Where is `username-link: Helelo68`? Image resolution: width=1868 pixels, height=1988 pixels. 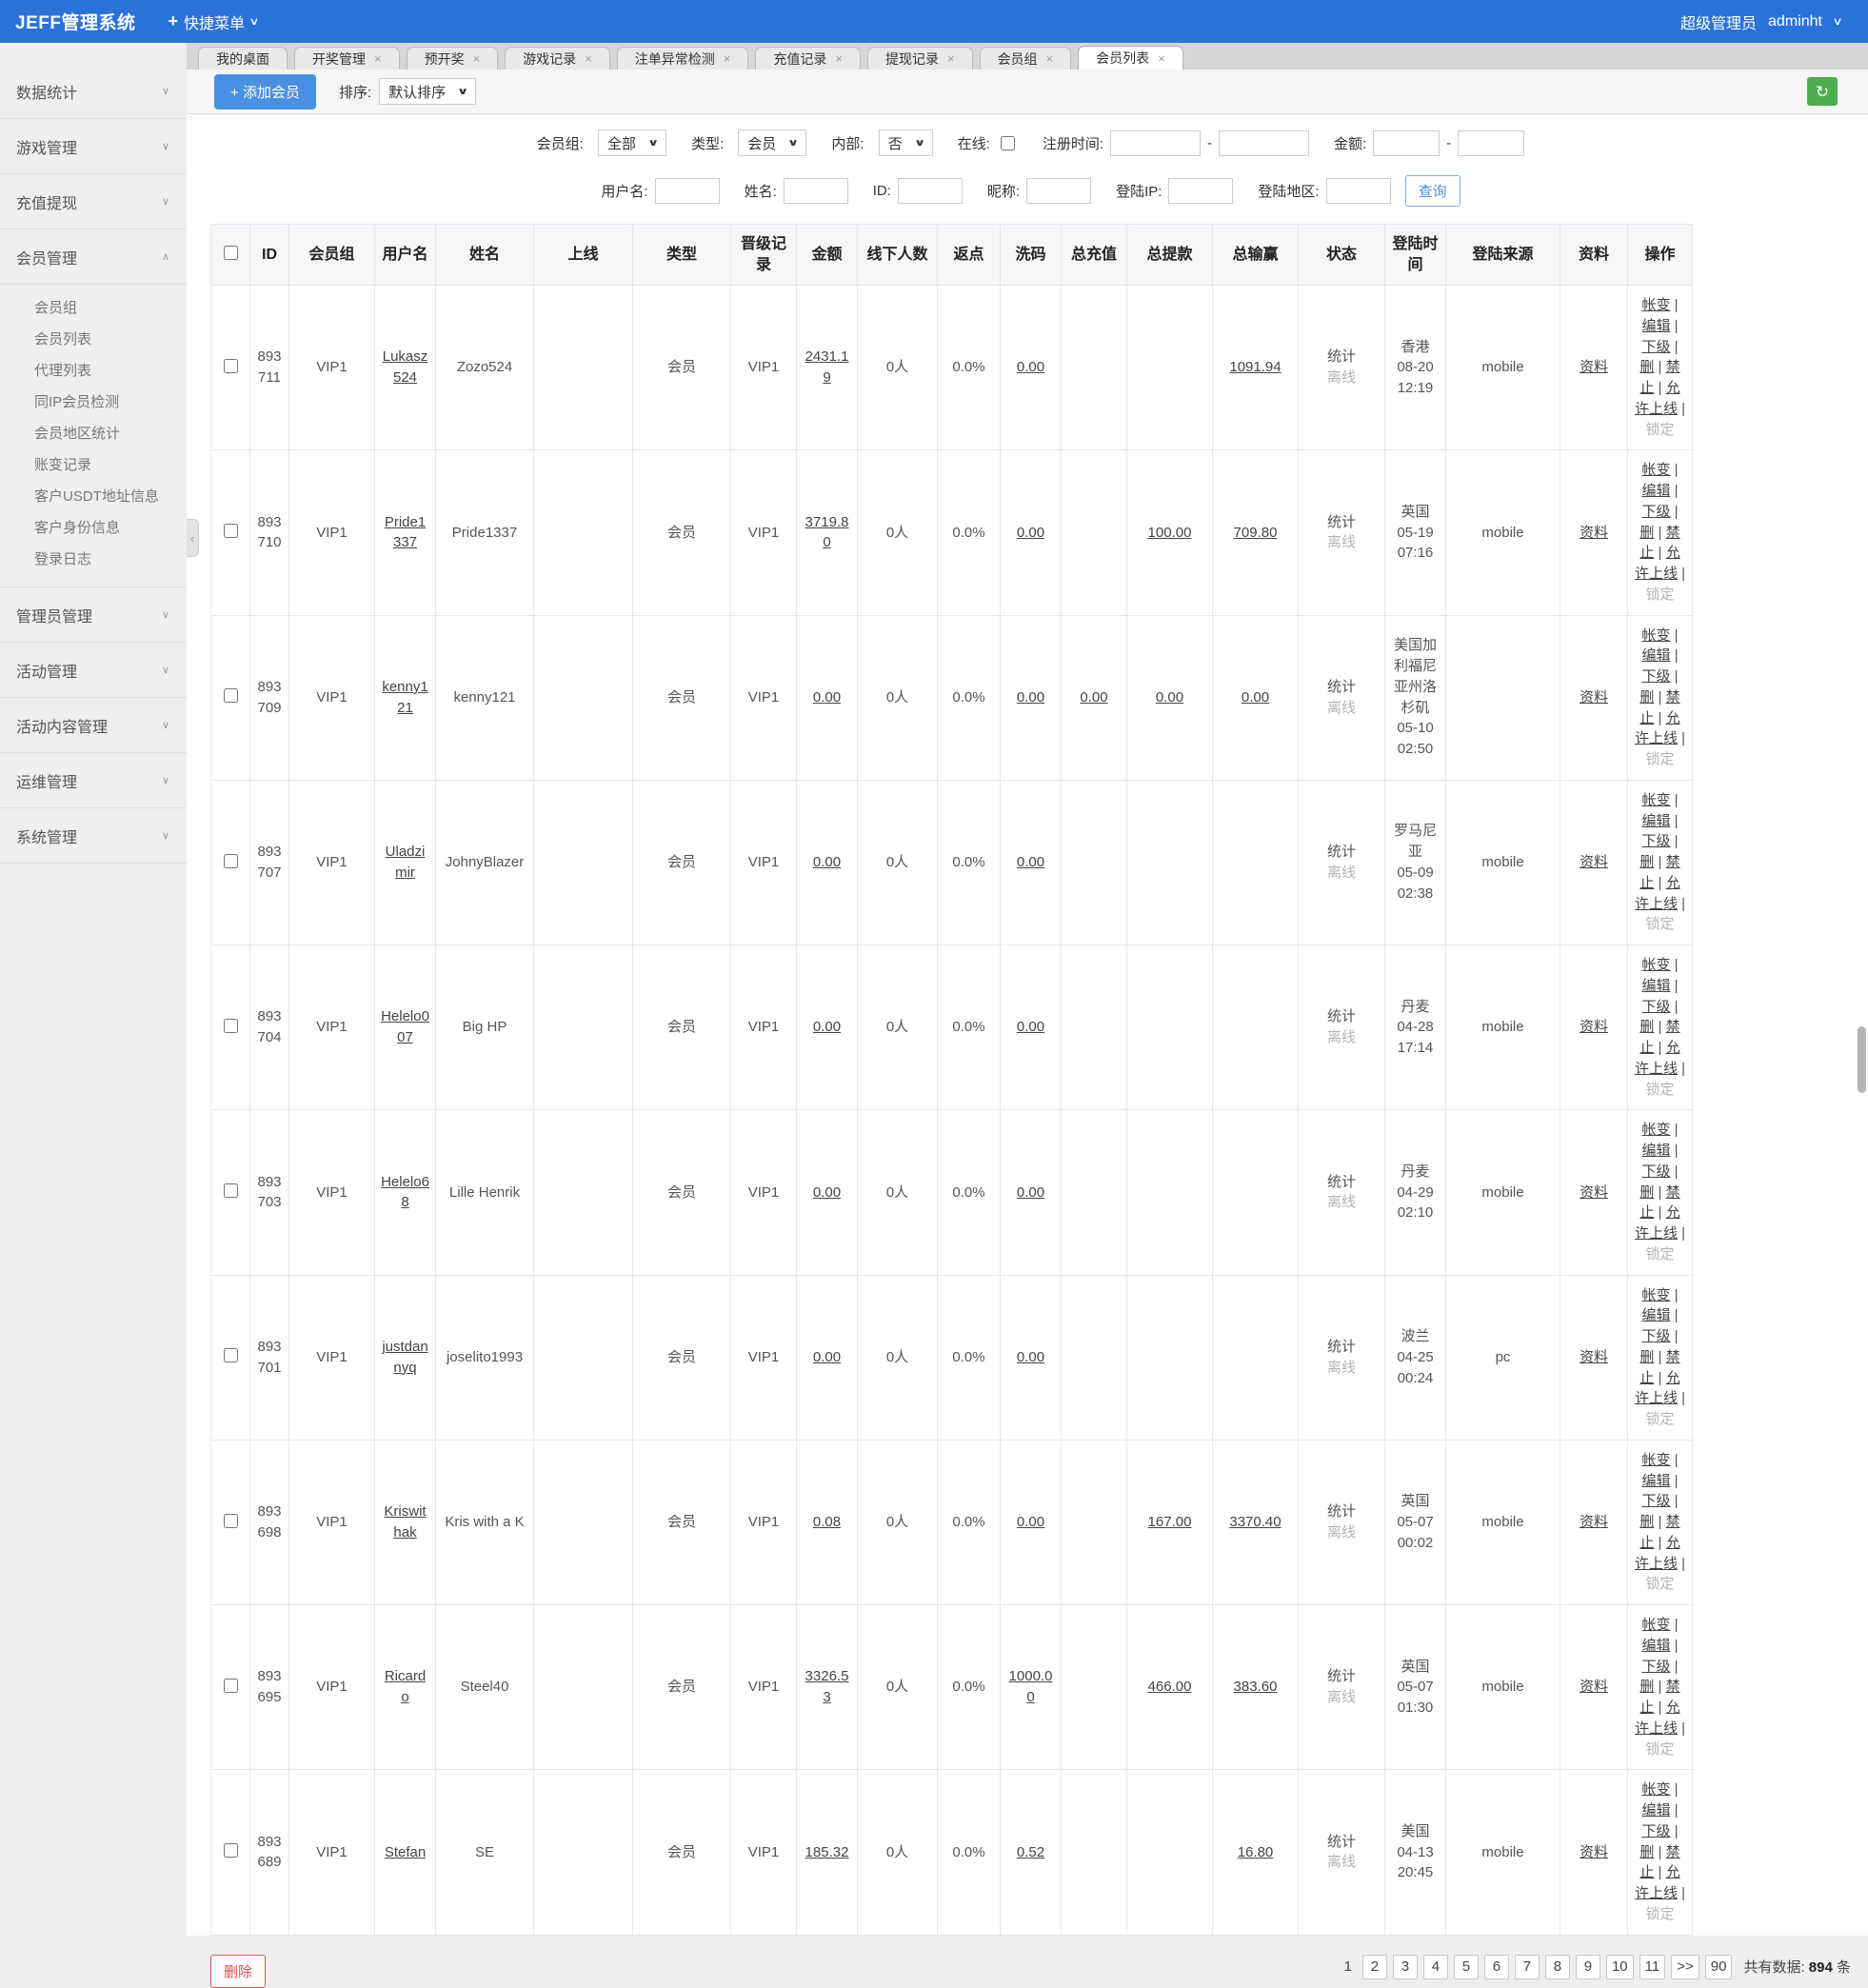 username-link: Helelo68 is located at coordinates (405, 1193).